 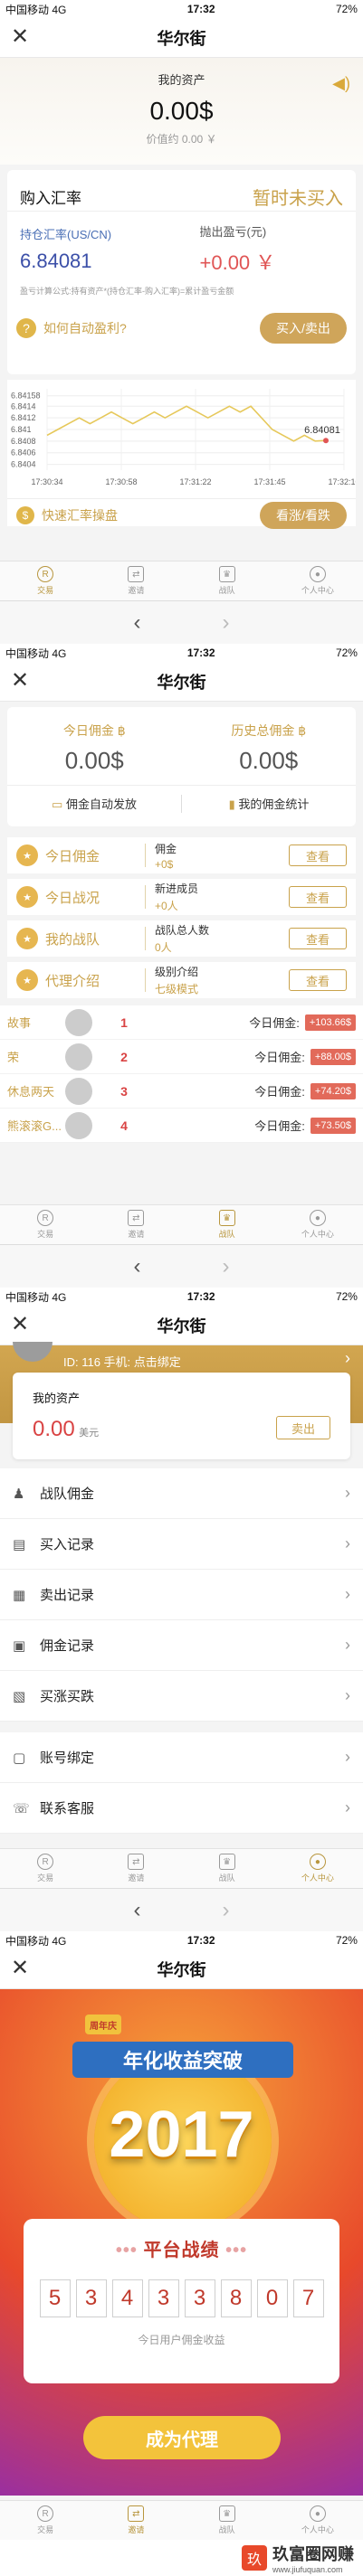 What do you see at coordinates (302, 730) in the screenshot?
I see `coin-icon: ฿` at bounding box center [302, 730].